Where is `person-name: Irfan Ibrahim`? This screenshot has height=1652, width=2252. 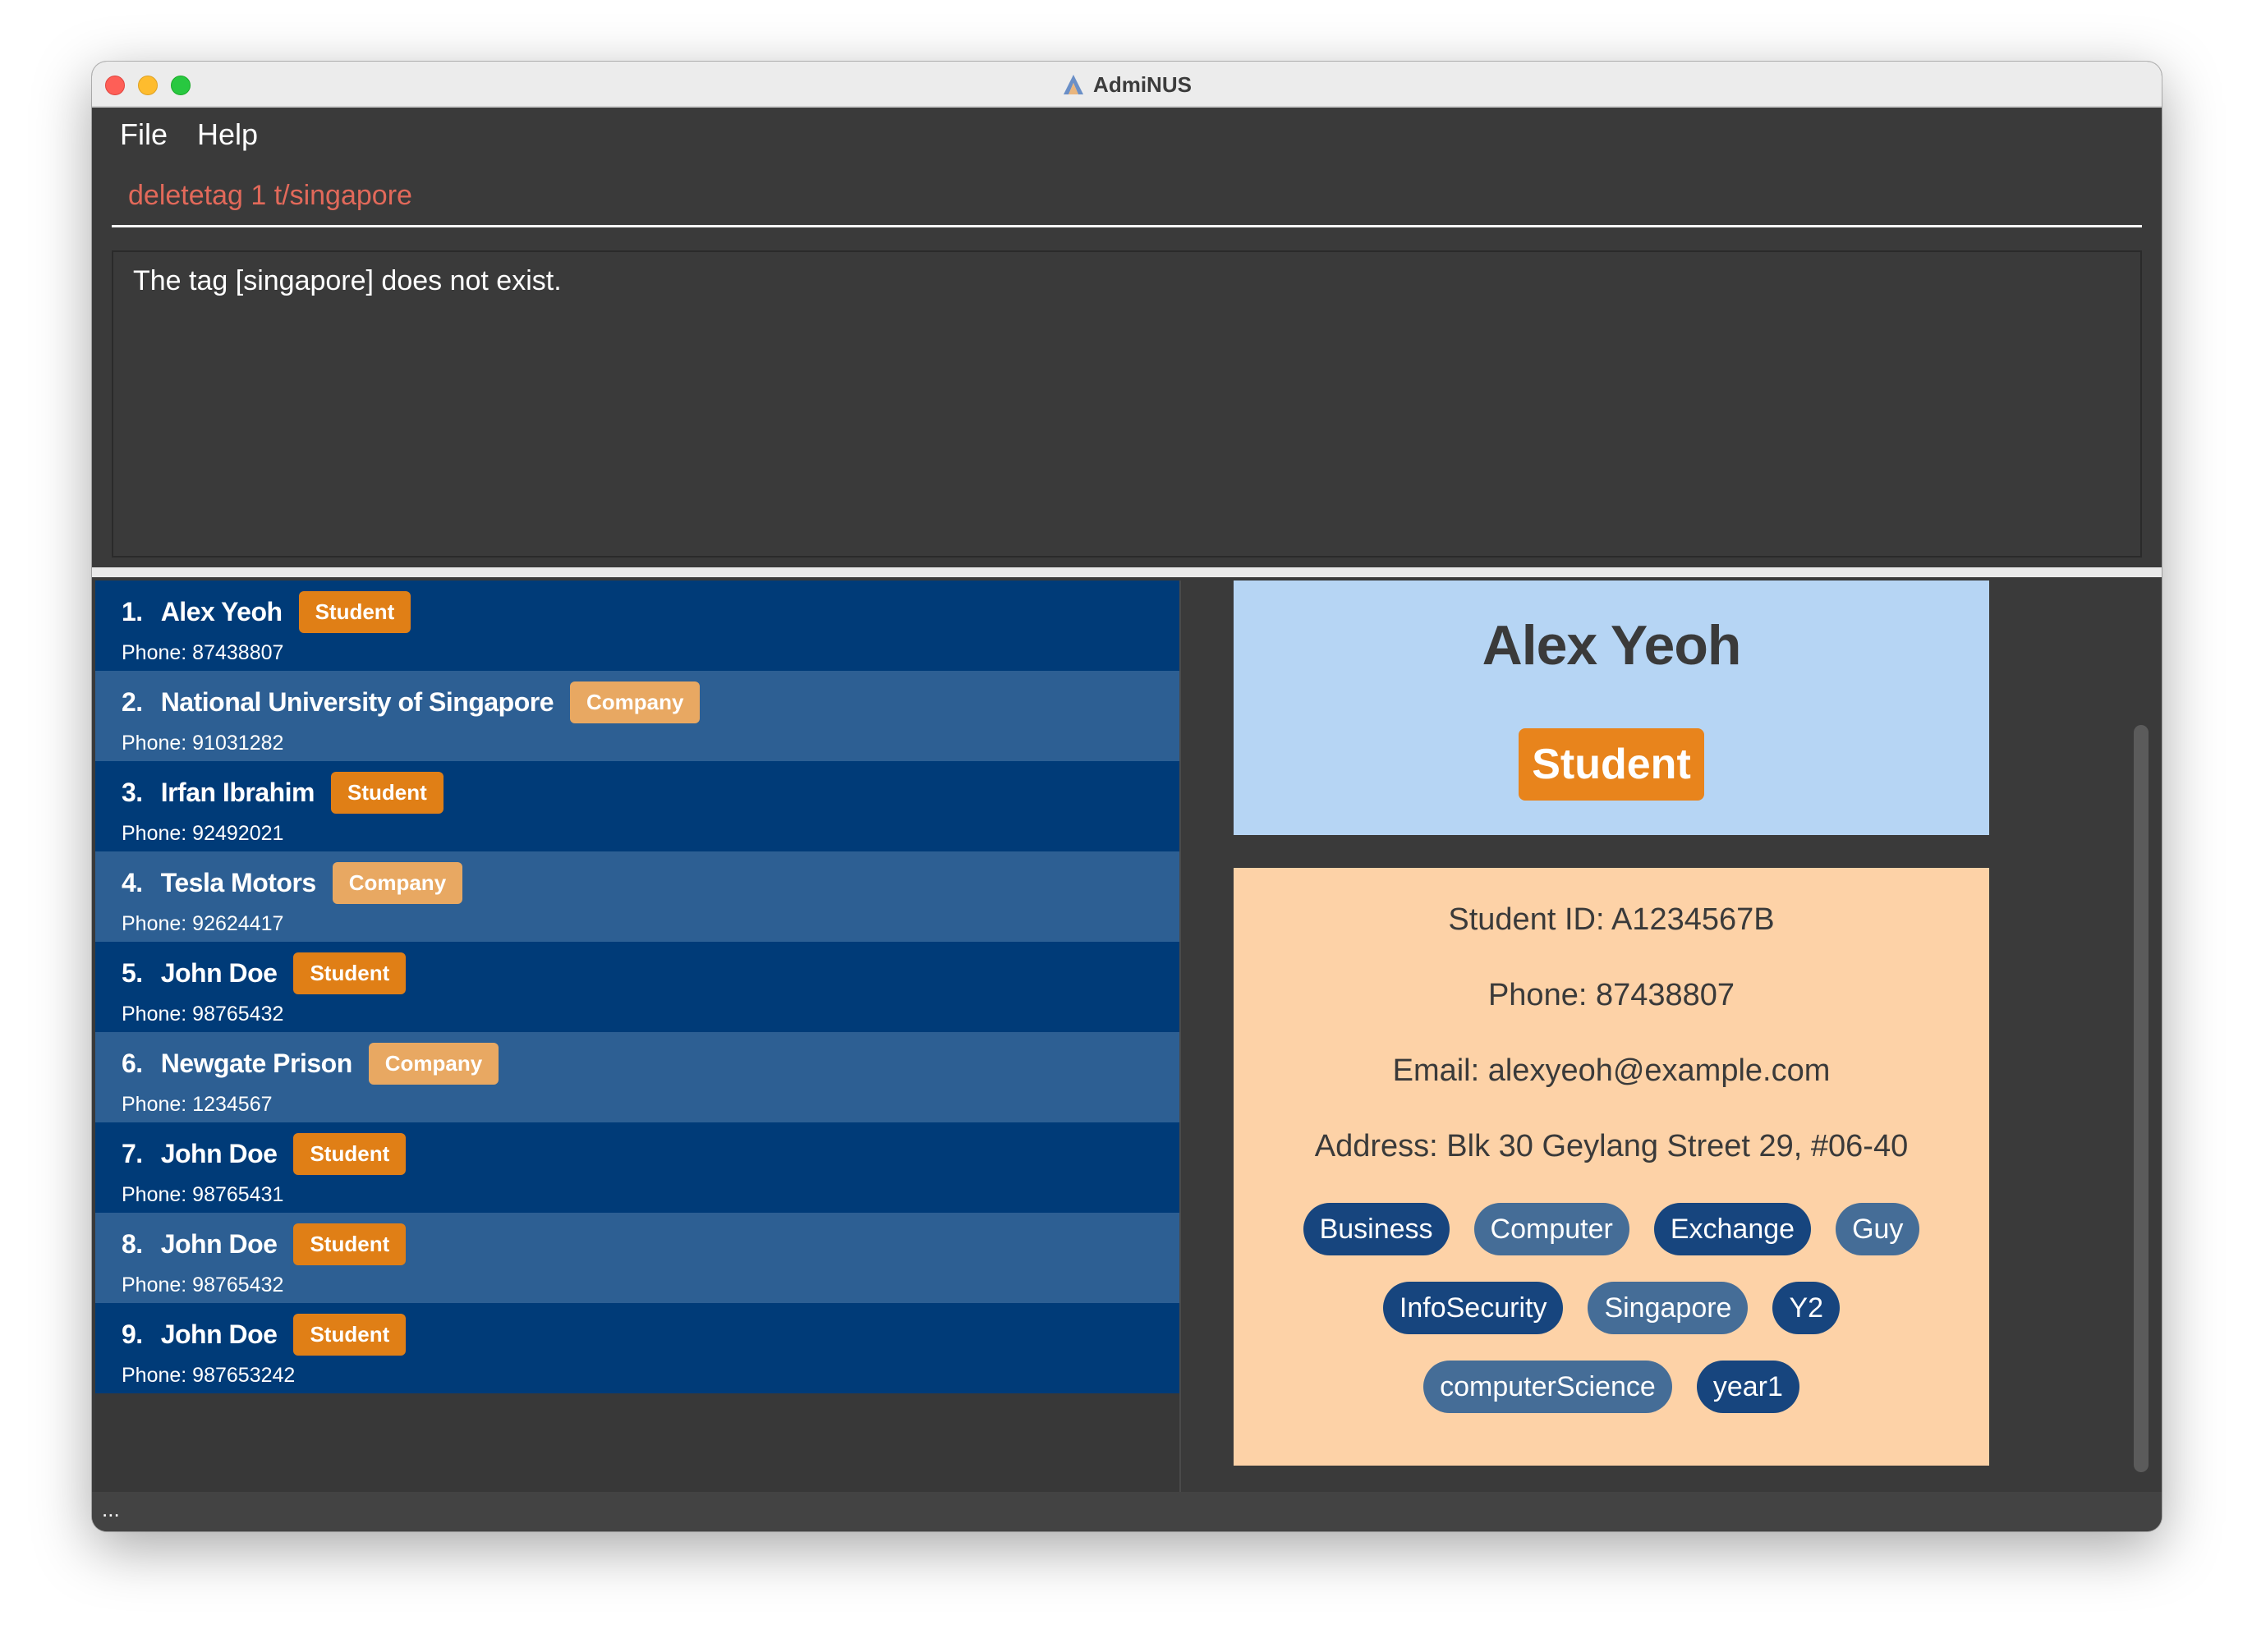 person-name: Irfan Ibrahim is located at coordinates (237, 792).